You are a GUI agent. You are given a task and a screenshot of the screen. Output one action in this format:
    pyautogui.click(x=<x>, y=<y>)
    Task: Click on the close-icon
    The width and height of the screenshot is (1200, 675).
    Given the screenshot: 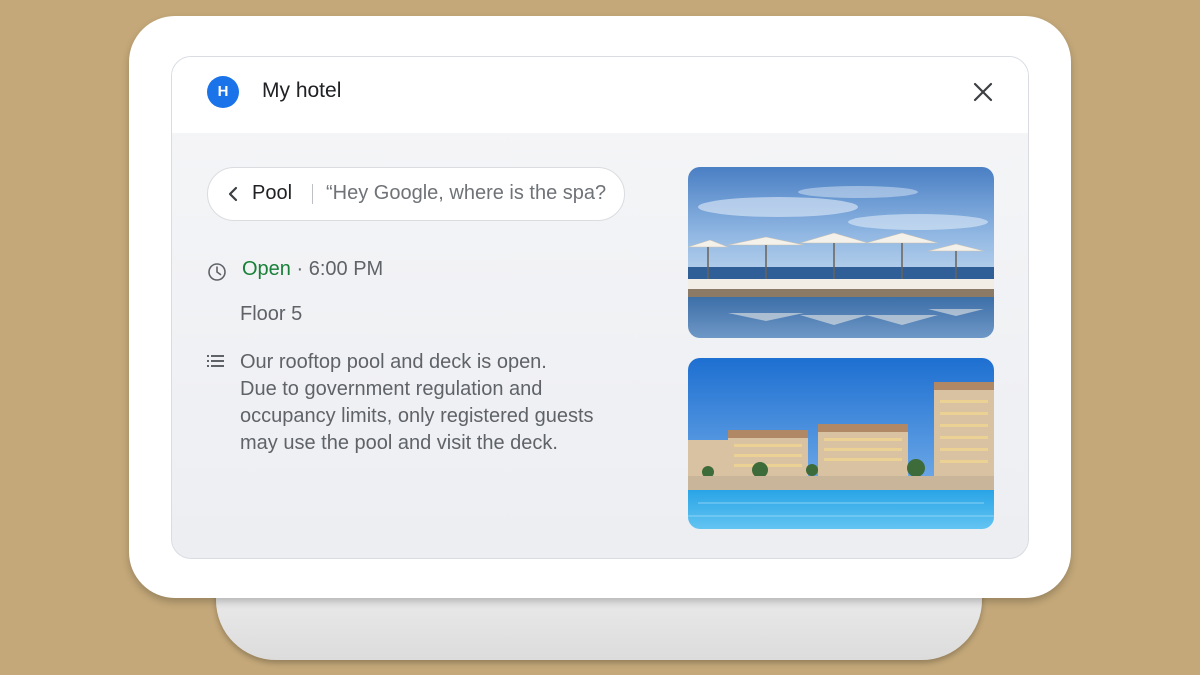 What is the action you would take?
    pyautogui.click(x=983, y=92)
    